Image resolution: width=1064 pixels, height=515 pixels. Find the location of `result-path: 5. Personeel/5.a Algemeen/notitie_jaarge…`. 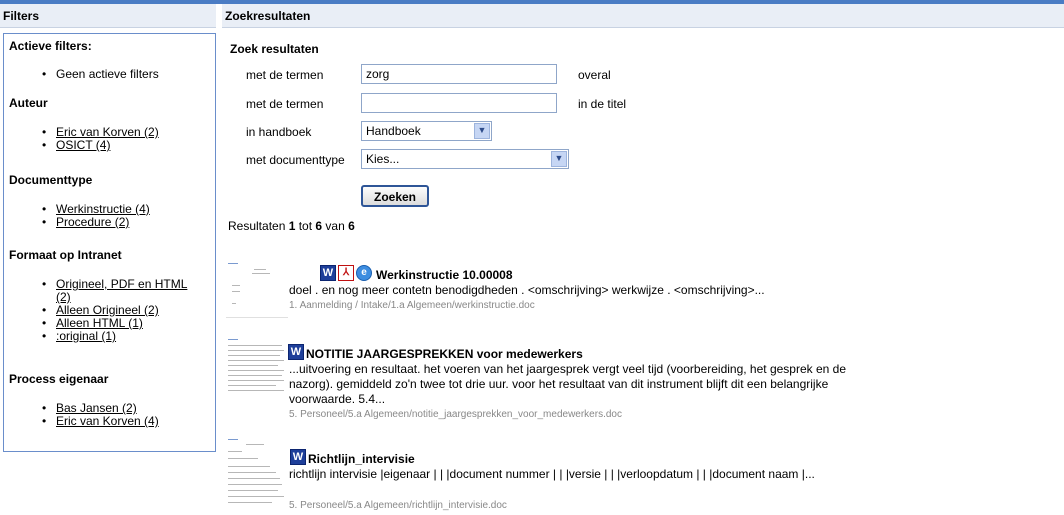

result-path: 5. Personeel/5.a Algemeen/notitie_jaarge… is located at coordinates (455, 414).